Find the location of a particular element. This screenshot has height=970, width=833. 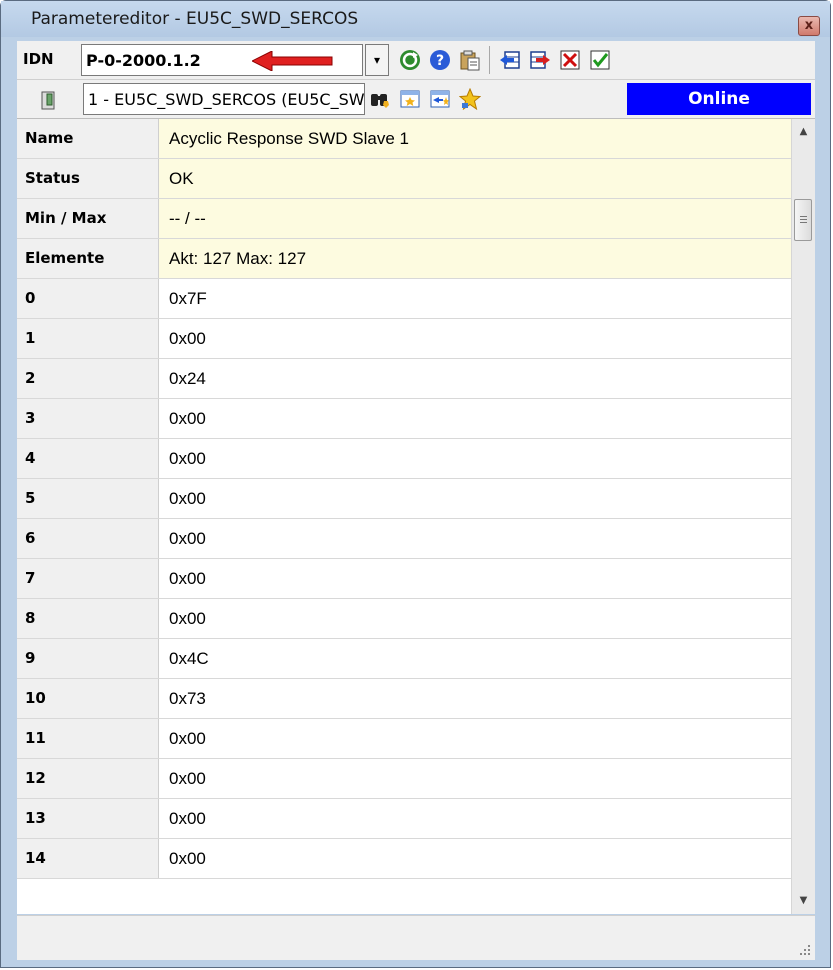

meta-row: Elemente Akt: 127 Max: 127 is located at coordinates (404, 259).